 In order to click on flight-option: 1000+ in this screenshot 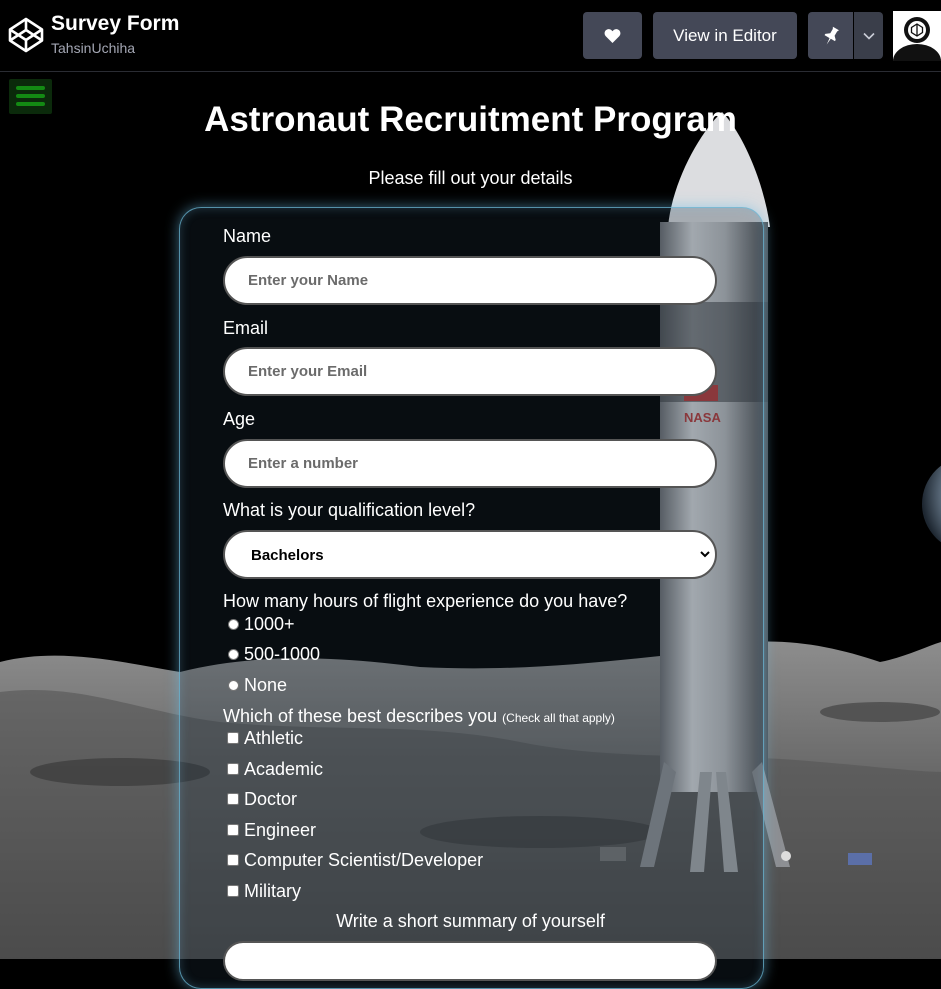, I will do `click(261, 624)`.